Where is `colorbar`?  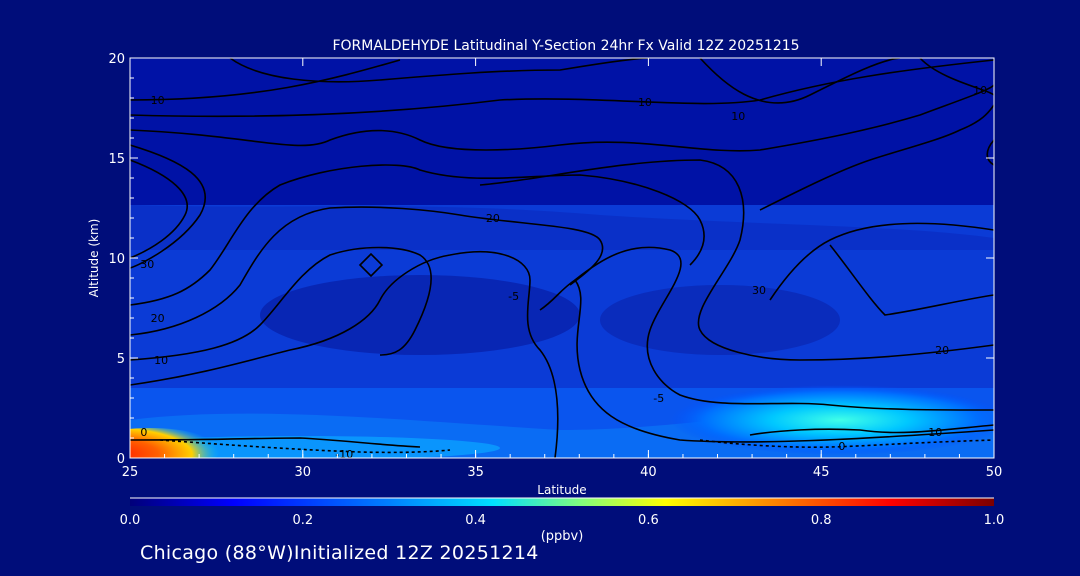
colorbar is located at coordinates (562, 502).